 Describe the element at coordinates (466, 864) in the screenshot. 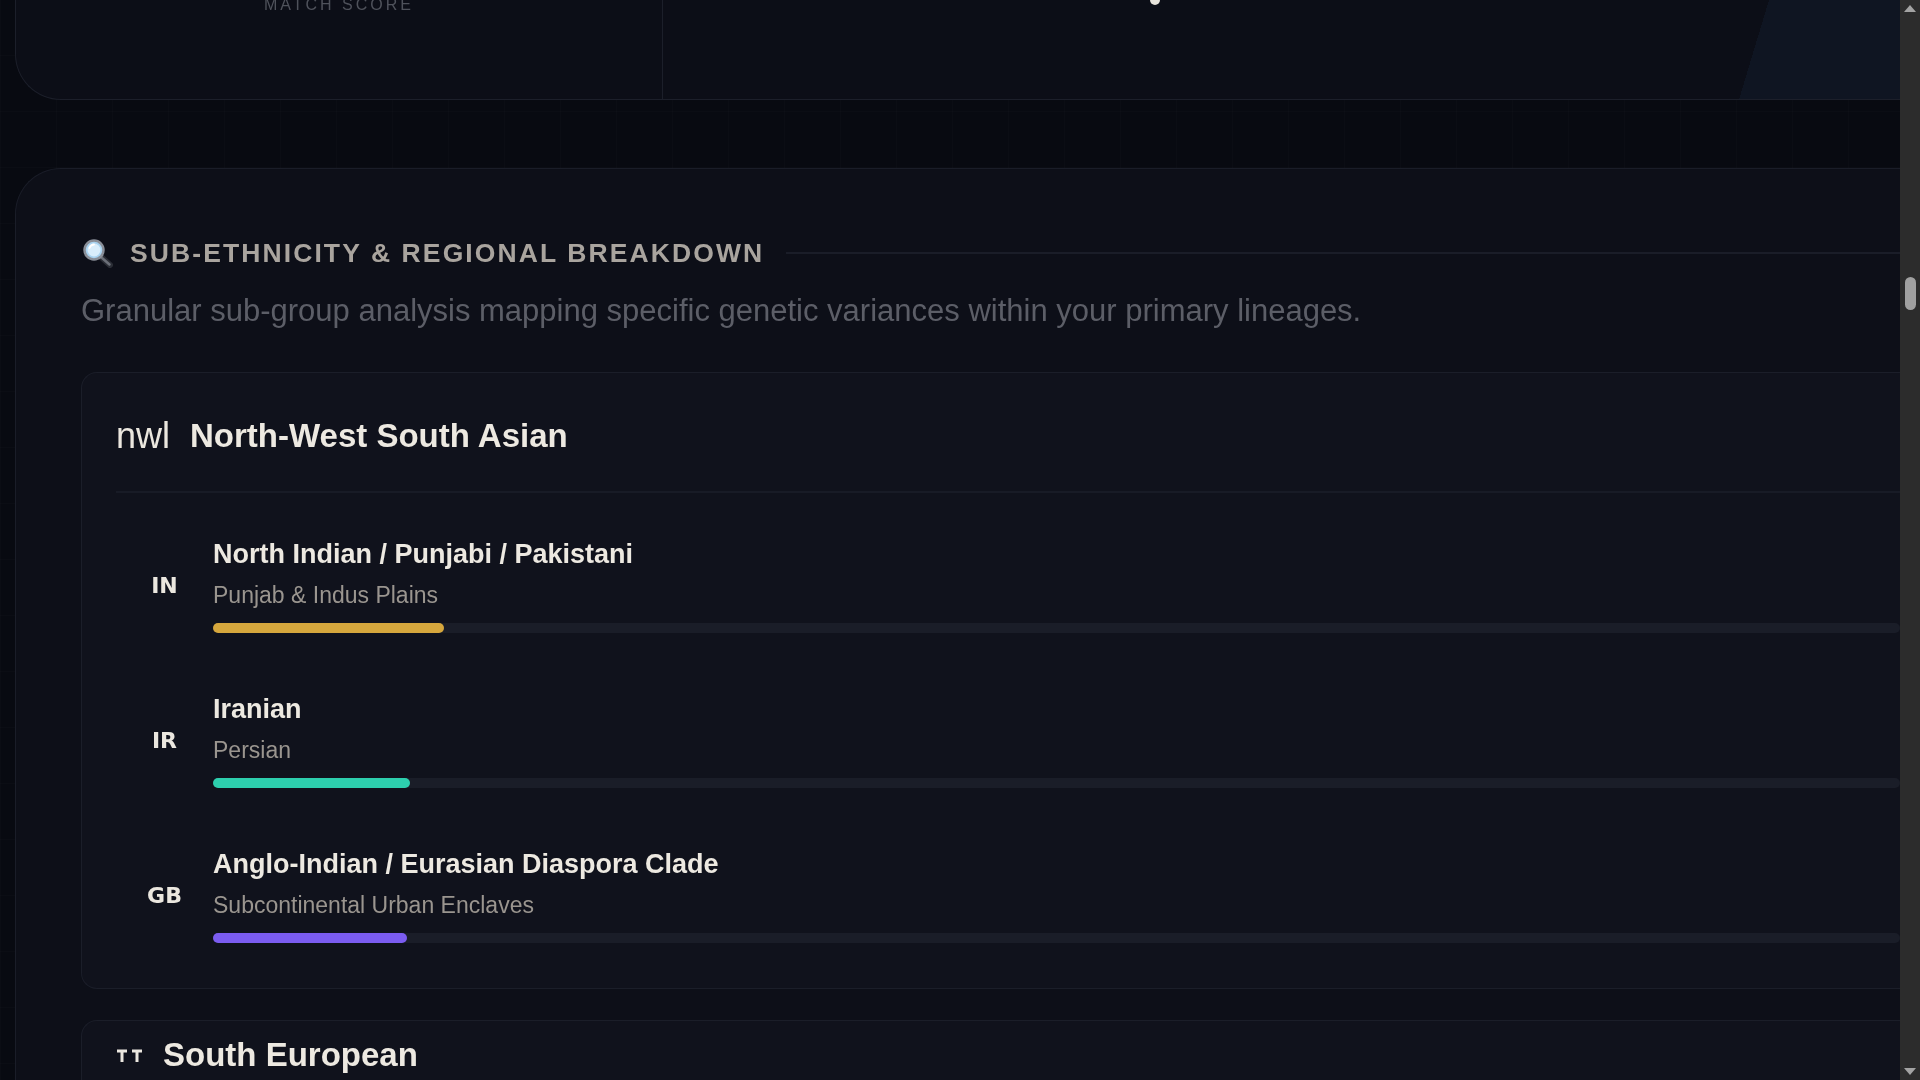

I see `subgroup-name: Anglo-Indian / Eurasian Diaspora Clade` at that location.